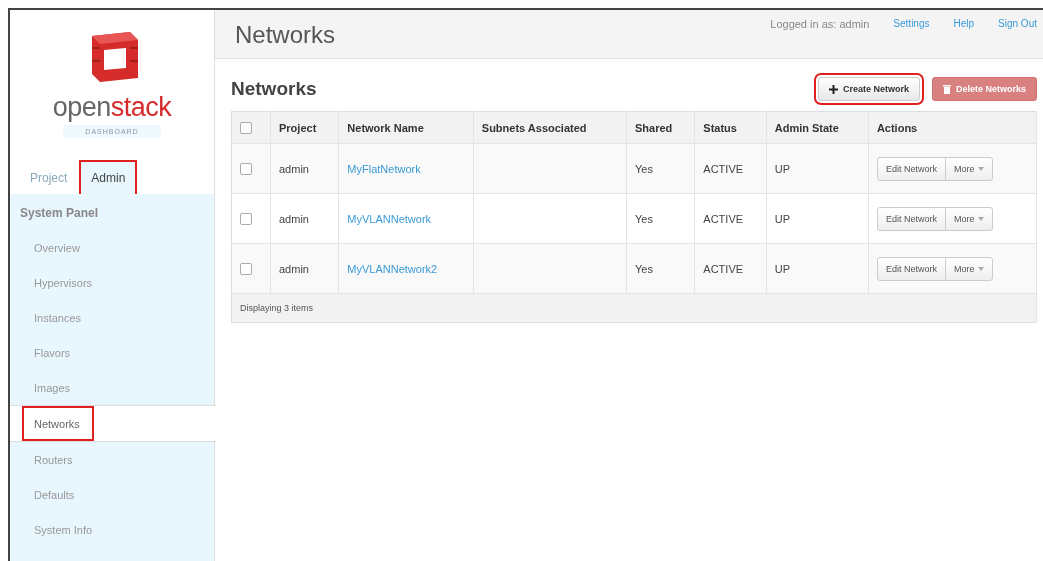 The image size is (1043, 561). Describe the element at coordinates (634, 308) in the screenshot. I see `table-footer: Displaying 3 items` at that location.